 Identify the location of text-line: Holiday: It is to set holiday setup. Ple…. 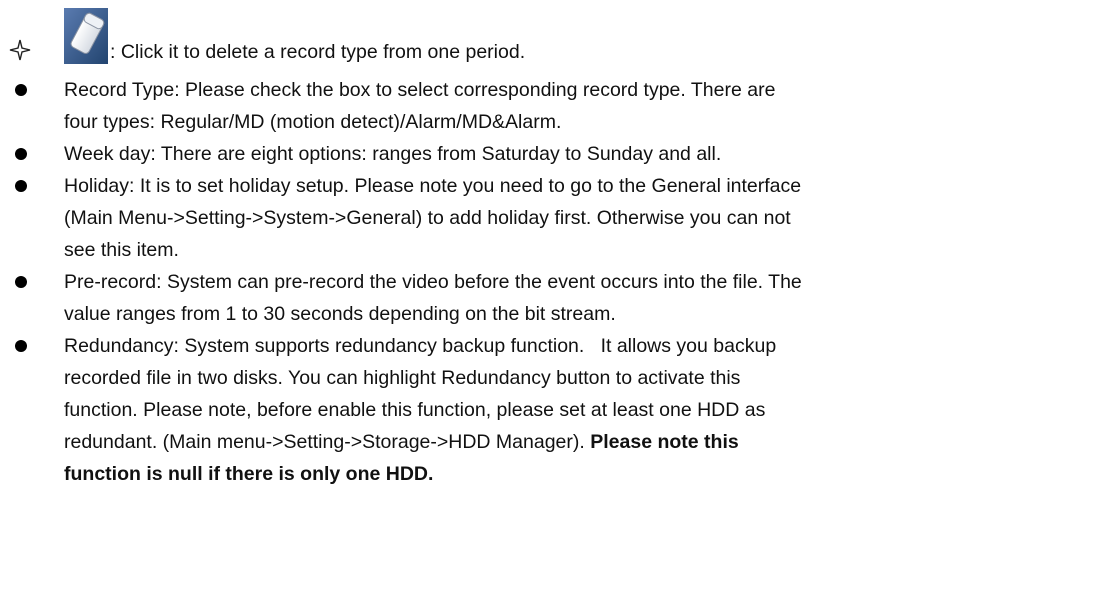
(433, 186).